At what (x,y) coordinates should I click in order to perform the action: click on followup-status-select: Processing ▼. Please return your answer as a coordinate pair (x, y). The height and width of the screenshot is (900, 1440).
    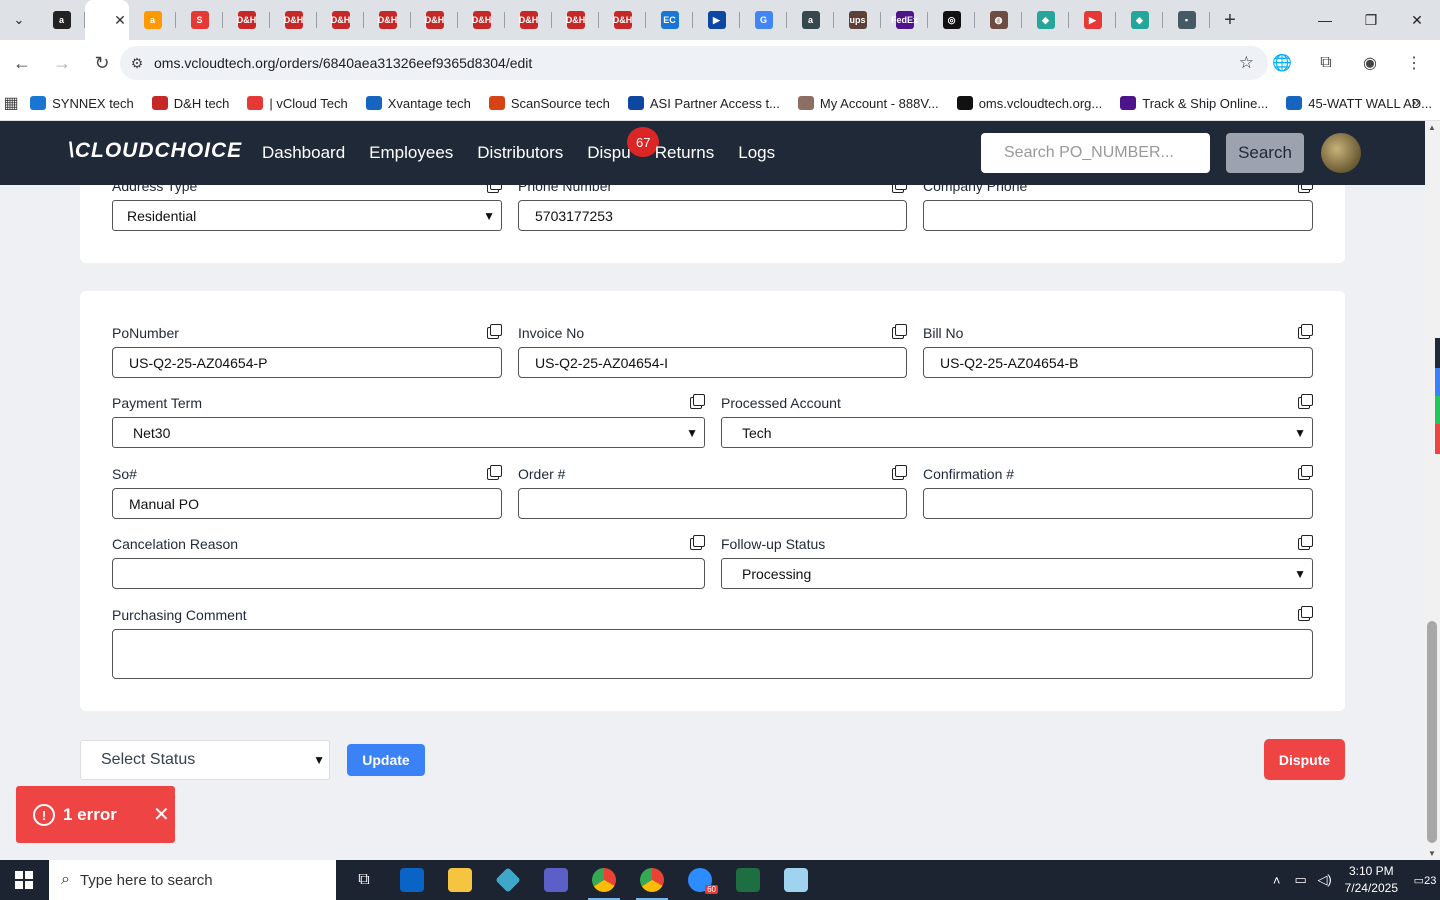
    Looking at the image, I should click on (1017, 573).